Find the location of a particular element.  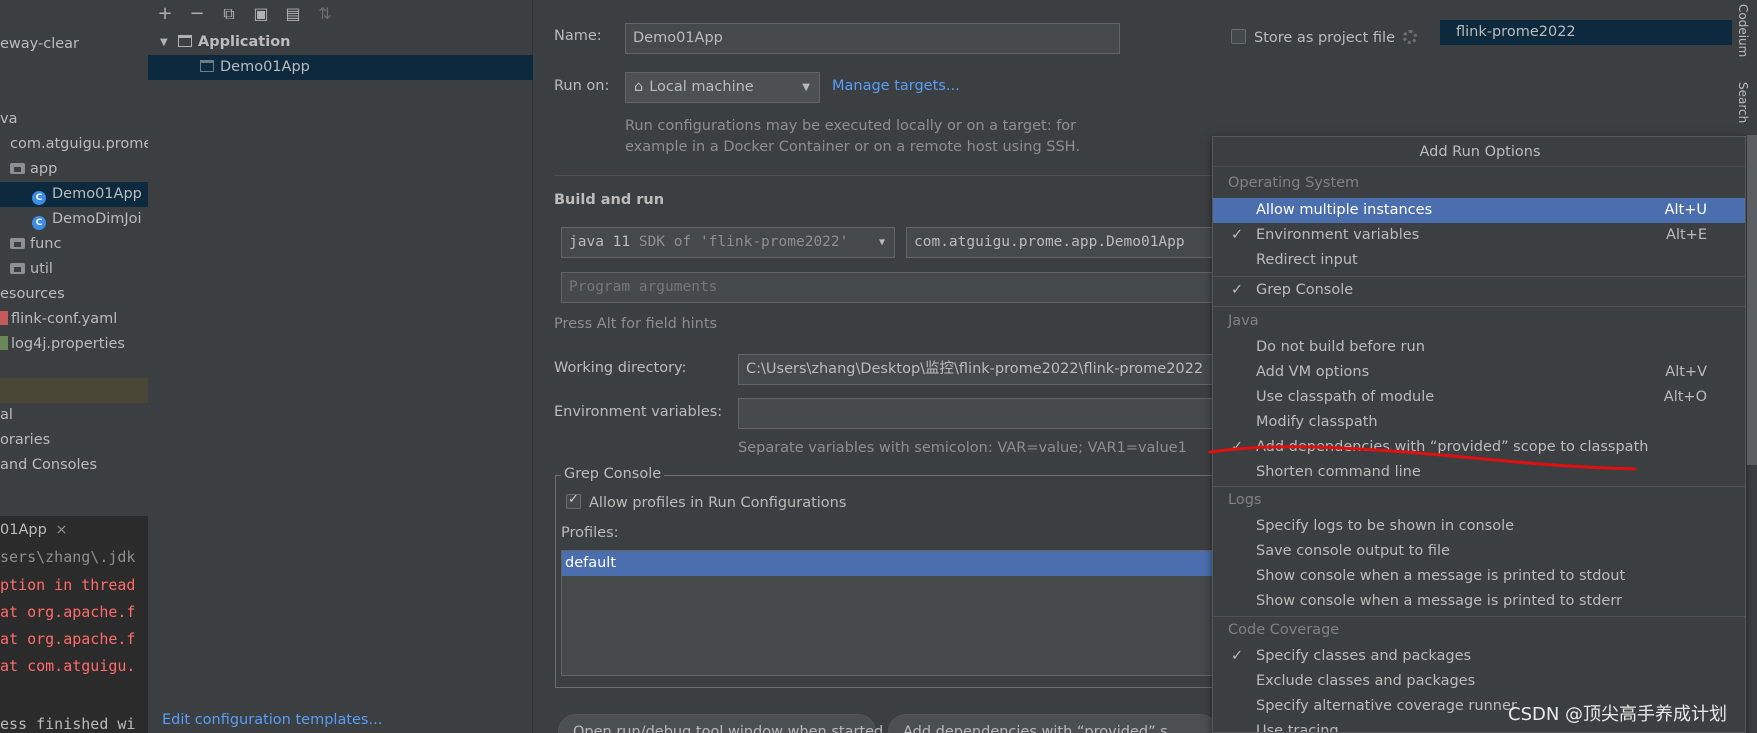

project-item-label: com.atguigu.prome is located at coordinates (79, 144).